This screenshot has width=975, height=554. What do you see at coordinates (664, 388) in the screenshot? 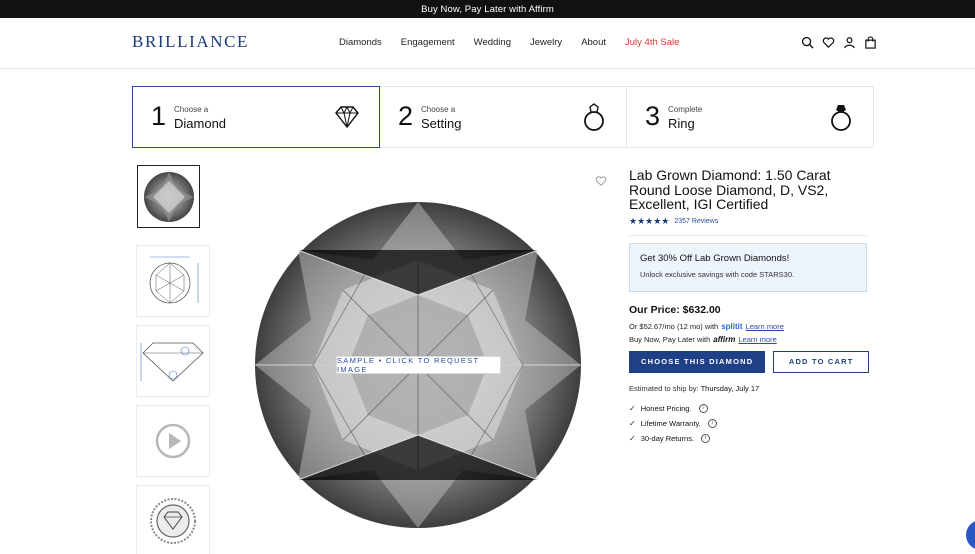
I see `ship-label: Estimated to ship by:` at bounding box center [664, 388].